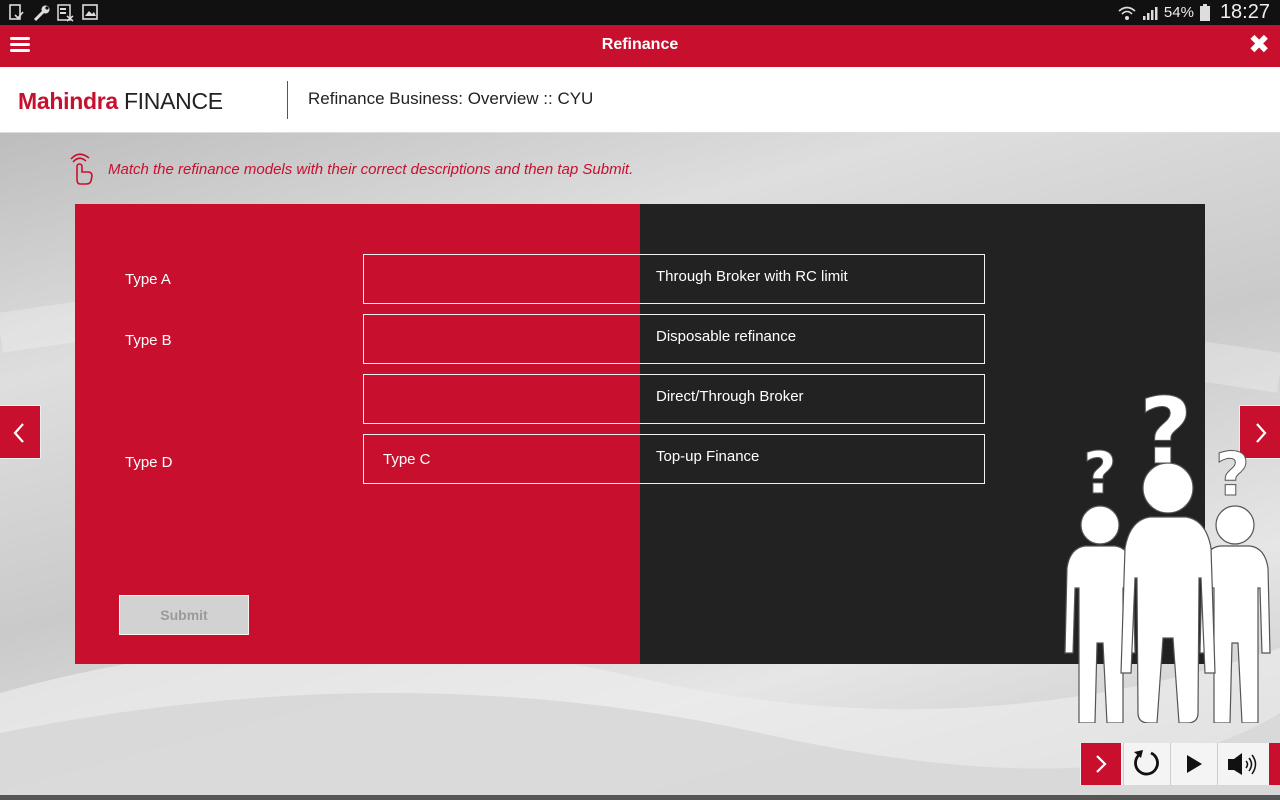  Describe the element at coordinates (1150, 13) in the screenshot. I see `signal-icon` at that location.